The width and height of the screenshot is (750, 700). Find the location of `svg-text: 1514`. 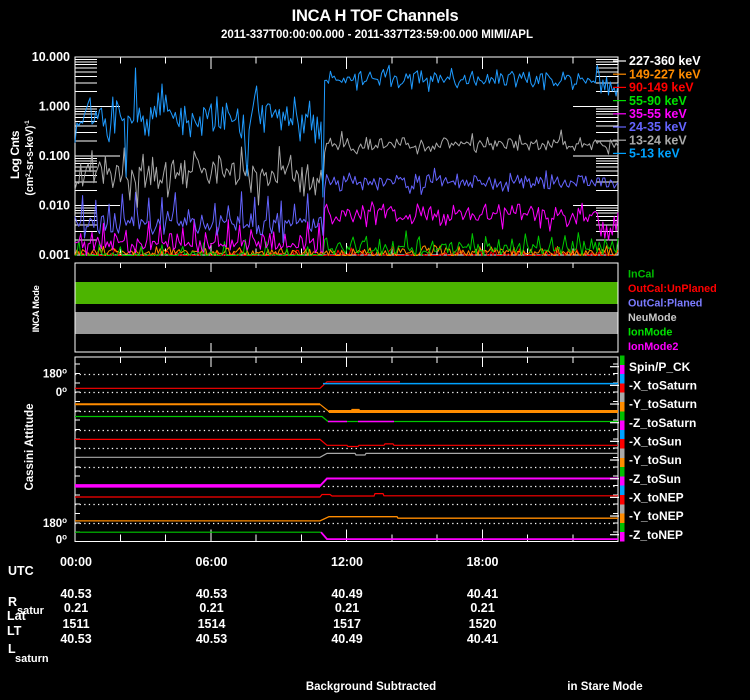

svg-text: 1514 is located at coordinates (212, 624).